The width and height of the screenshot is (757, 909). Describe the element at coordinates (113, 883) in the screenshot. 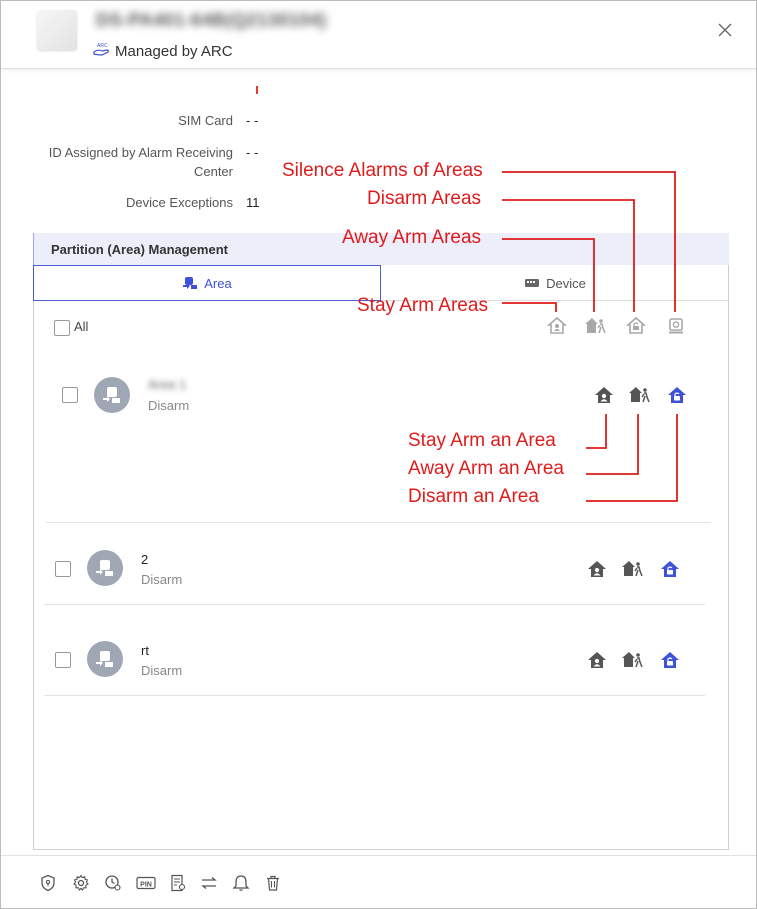

I see `clock-settings-icon` at that location.